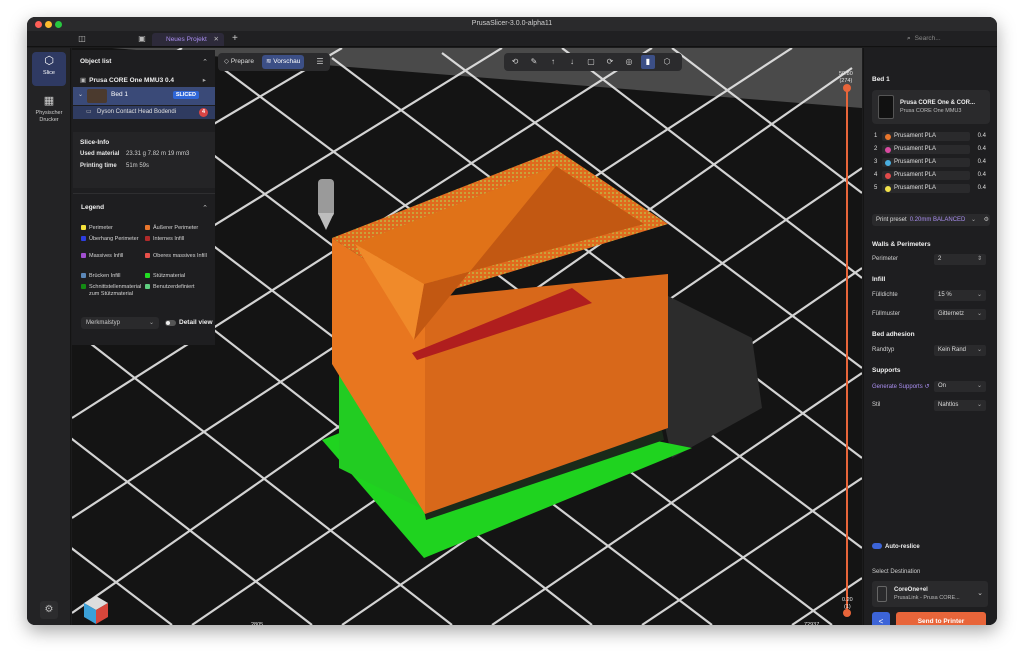 The image size is (1024, 662). What do you see at coordinates (515, 62) in the screenshot?
I see `travel-icon: ⟲` at bounding box center [515, 62].